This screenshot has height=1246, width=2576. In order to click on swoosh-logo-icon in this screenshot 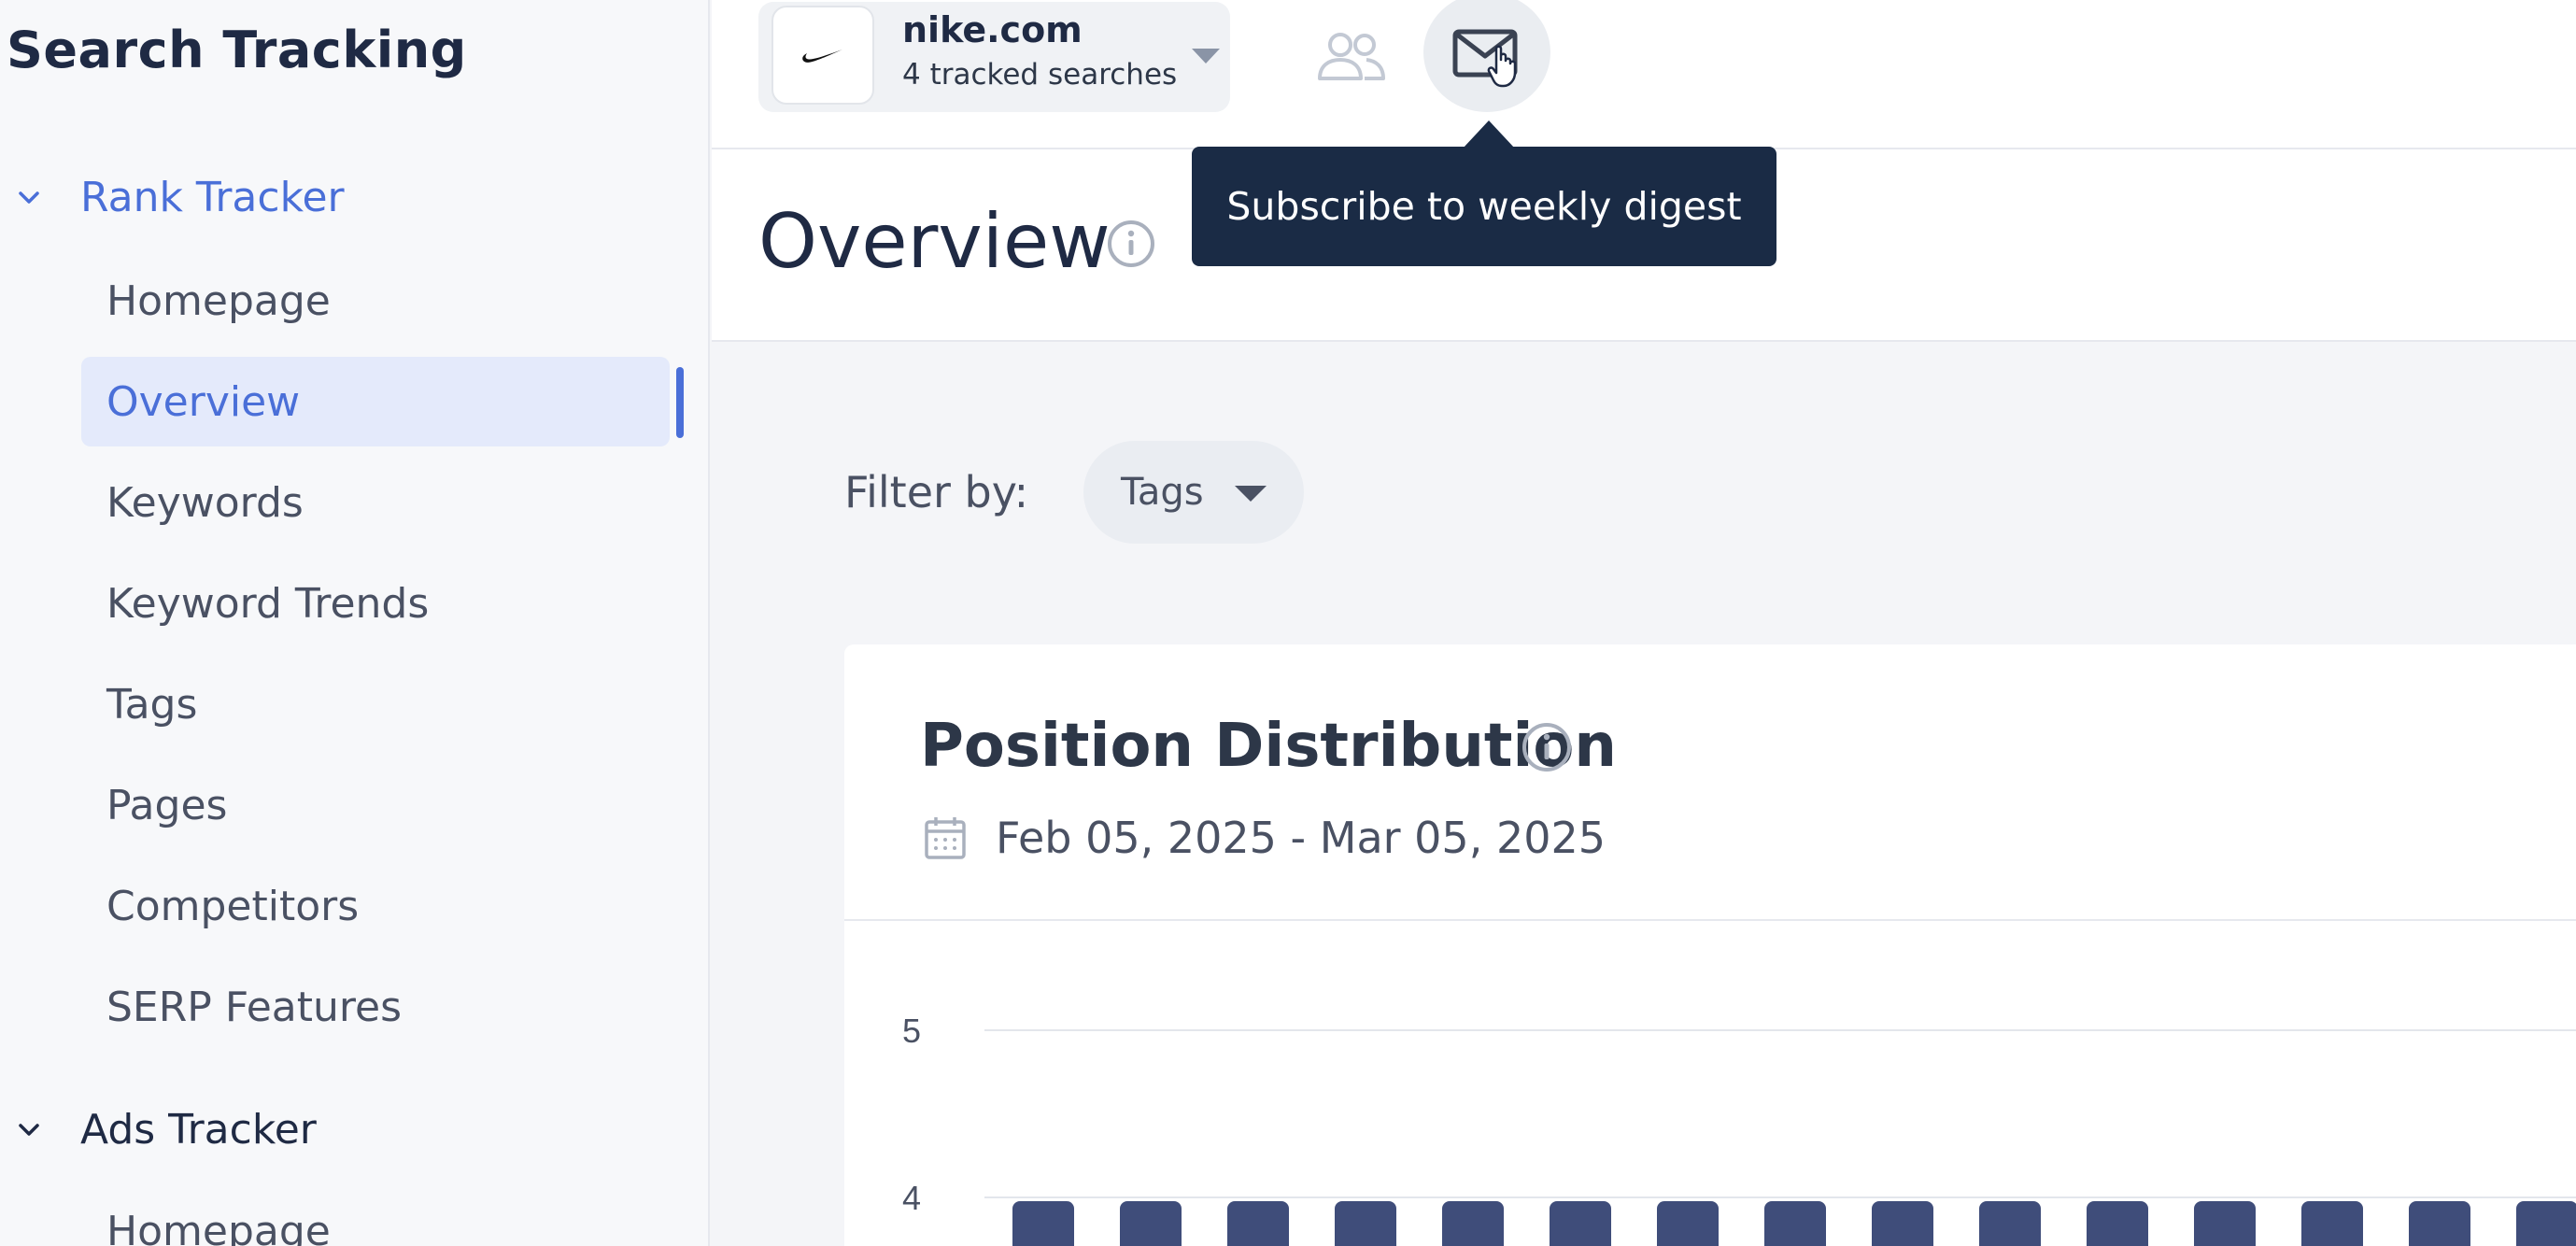, I will do `click(822, 56)`.